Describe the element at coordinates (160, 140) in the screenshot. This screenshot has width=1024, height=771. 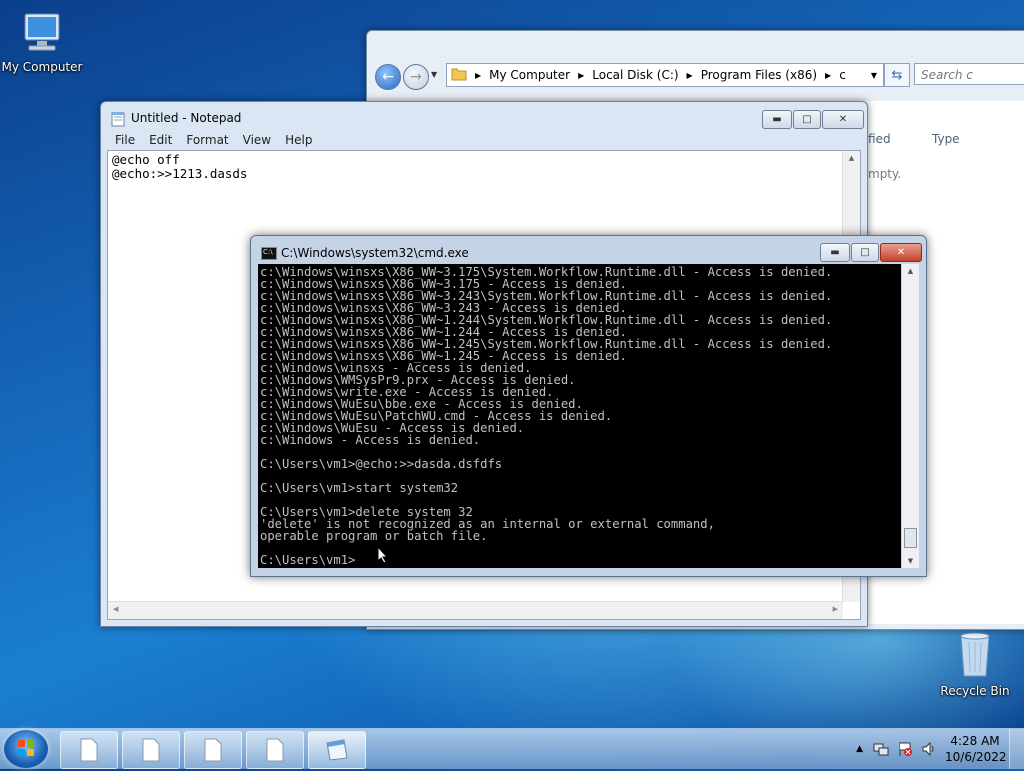
I see `menu-edit: Edit` at that location.